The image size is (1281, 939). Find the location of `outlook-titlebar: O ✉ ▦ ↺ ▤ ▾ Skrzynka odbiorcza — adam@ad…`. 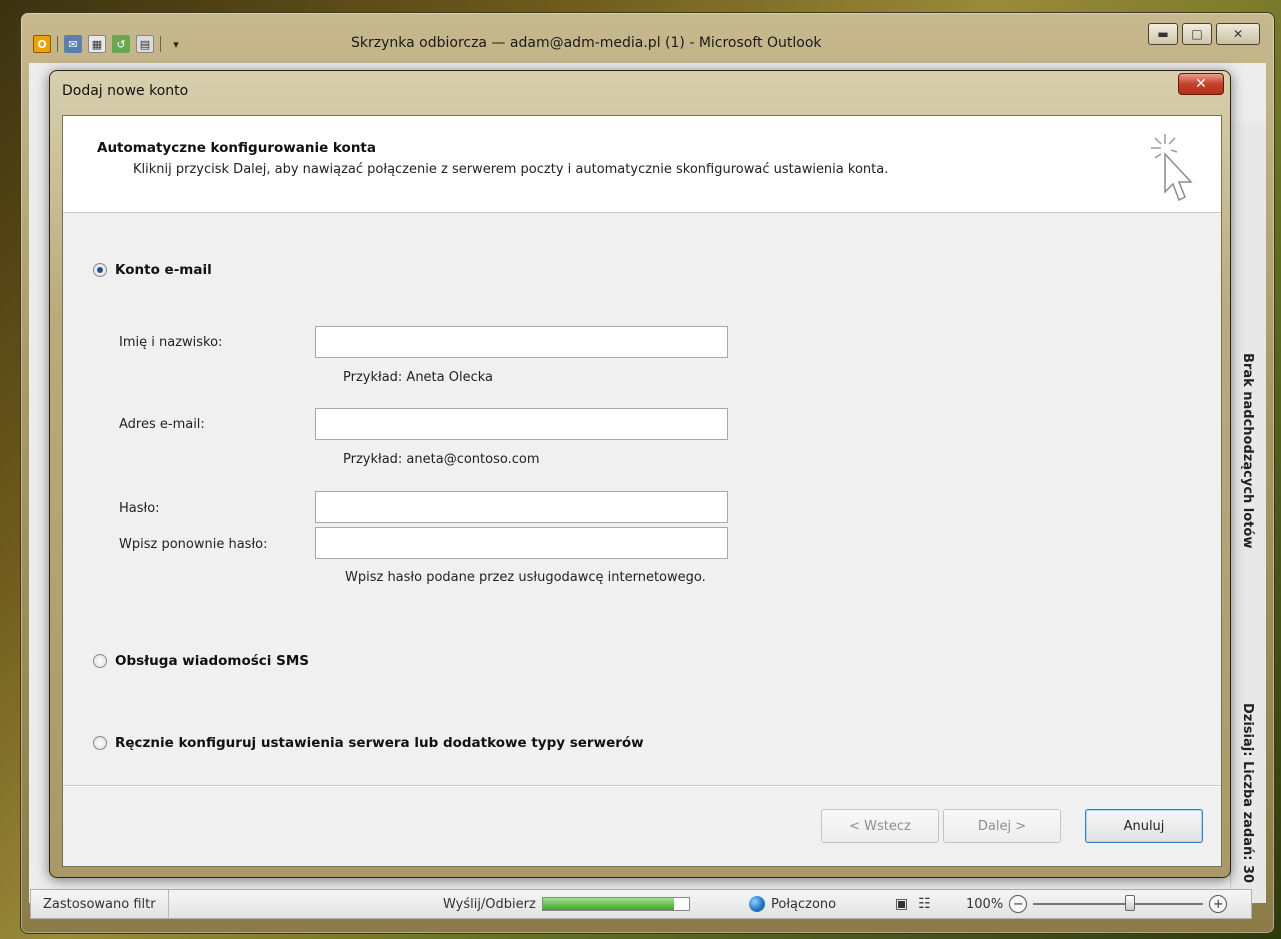

outlook-titlebar: O ✉ ▦ ↺ ▤ ▾ Skrzynka odbiorcza — adam@ad… is located at coordinates (647, 38).